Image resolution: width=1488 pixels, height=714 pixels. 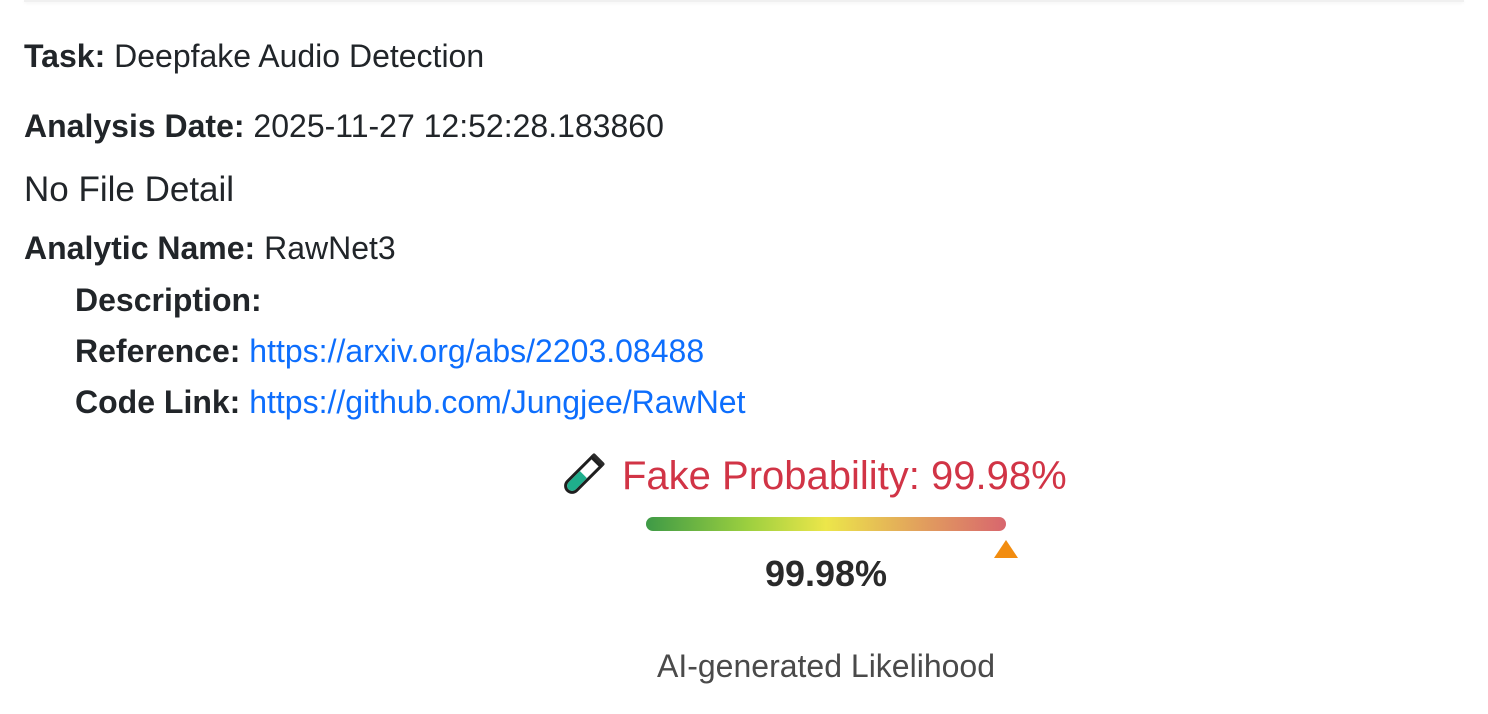 I want to click on file-detail-heading: No File Detail, so click(x=129, y=189).